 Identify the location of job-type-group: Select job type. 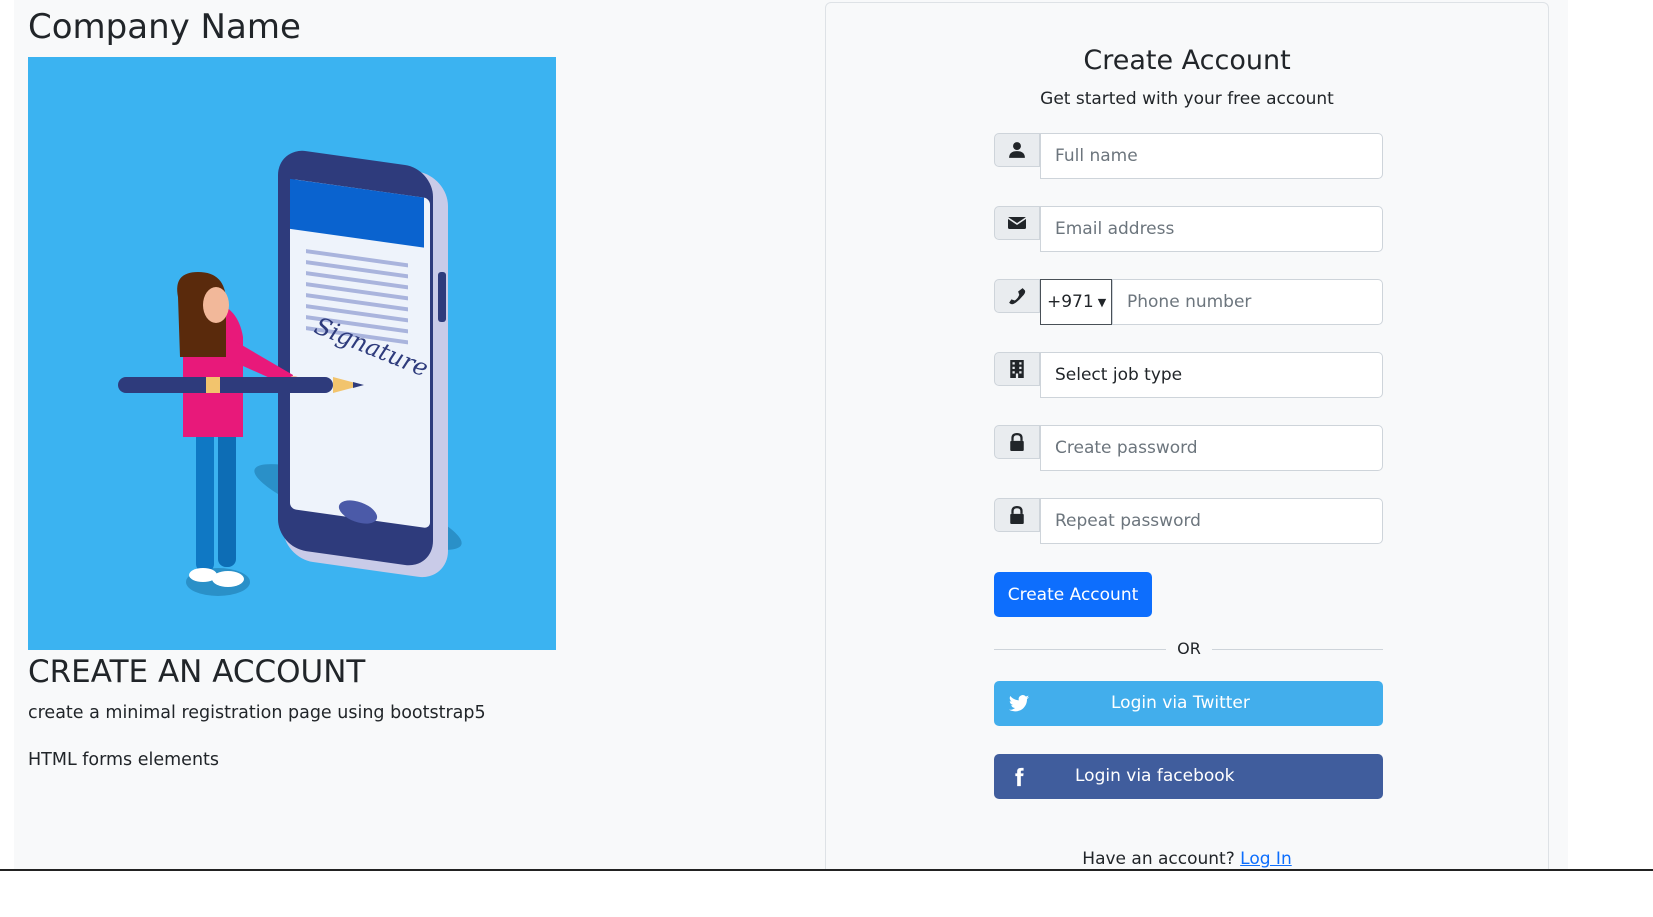
(1188, 375).